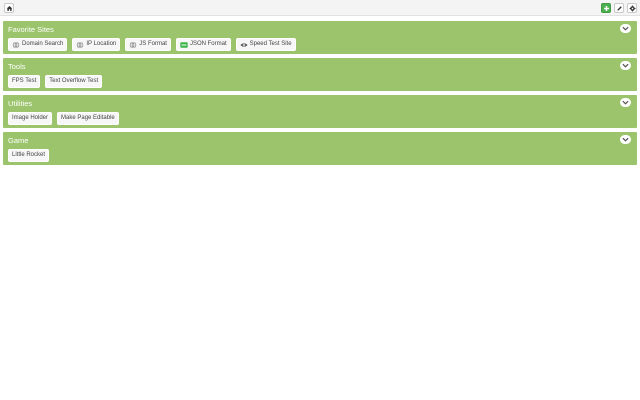 This screenshot has width=640, height=400. I want to click on home-icon, so click(9, 8).